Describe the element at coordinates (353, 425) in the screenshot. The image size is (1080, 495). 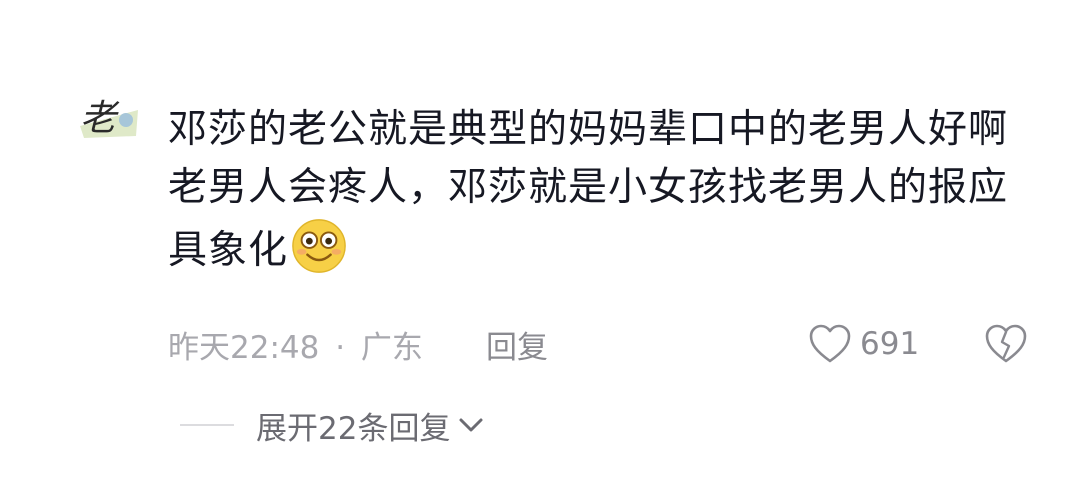
I see `expand-replies-label: 展开22条回复` at that location.